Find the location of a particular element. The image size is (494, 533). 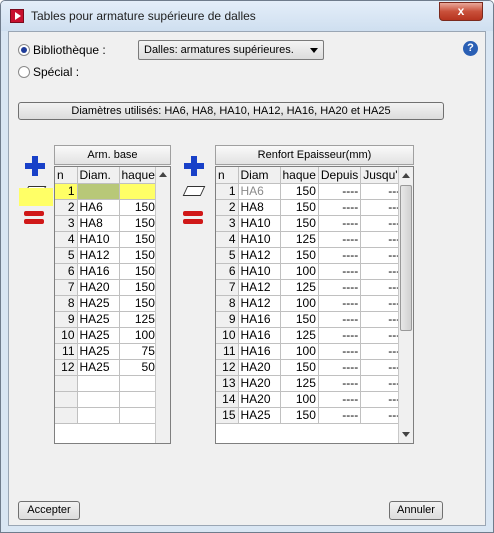

table-row: 4 HA10 150 is located at coordinates (106, 239).